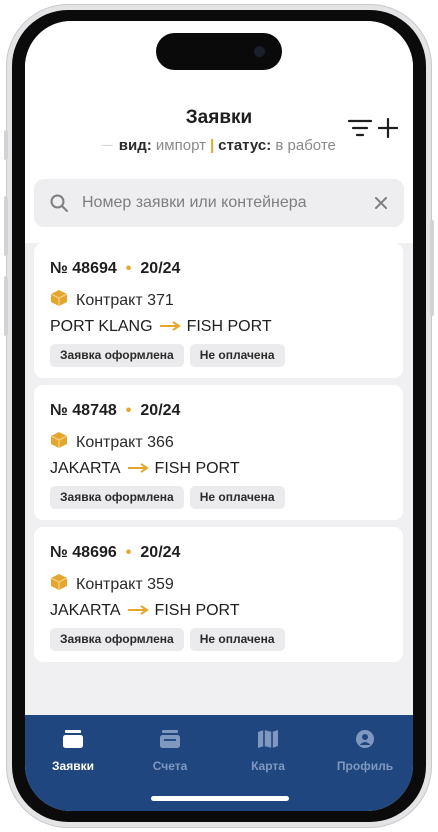  Describe the element at coordinates (6, 306) in the screenshot. I see `volume-down-button` at that location.